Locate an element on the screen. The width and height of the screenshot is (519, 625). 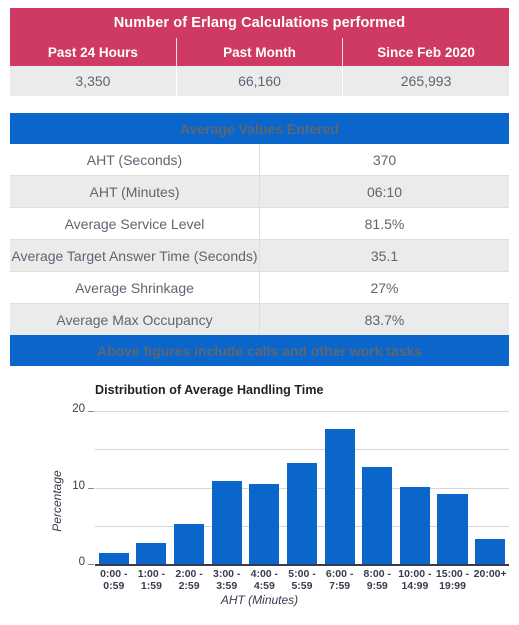
chart-y-tick-label: 10 is located at coordinates (78, 485).